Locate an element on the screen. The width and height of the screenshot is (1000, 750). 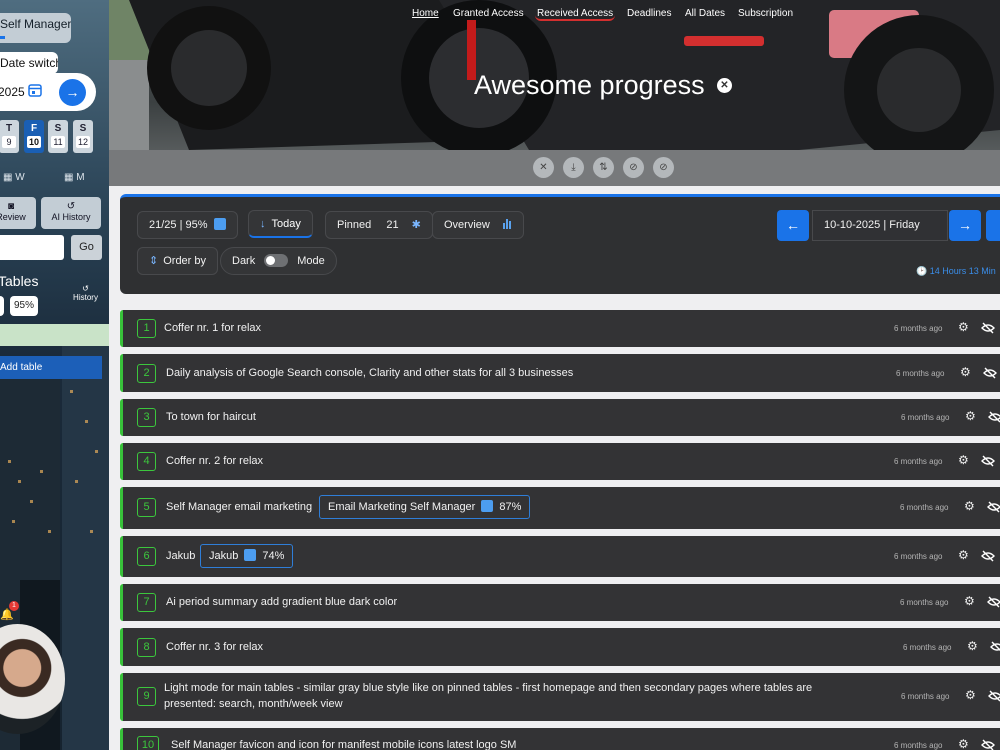
next-day-button: → is located at coordinates (965, 225).